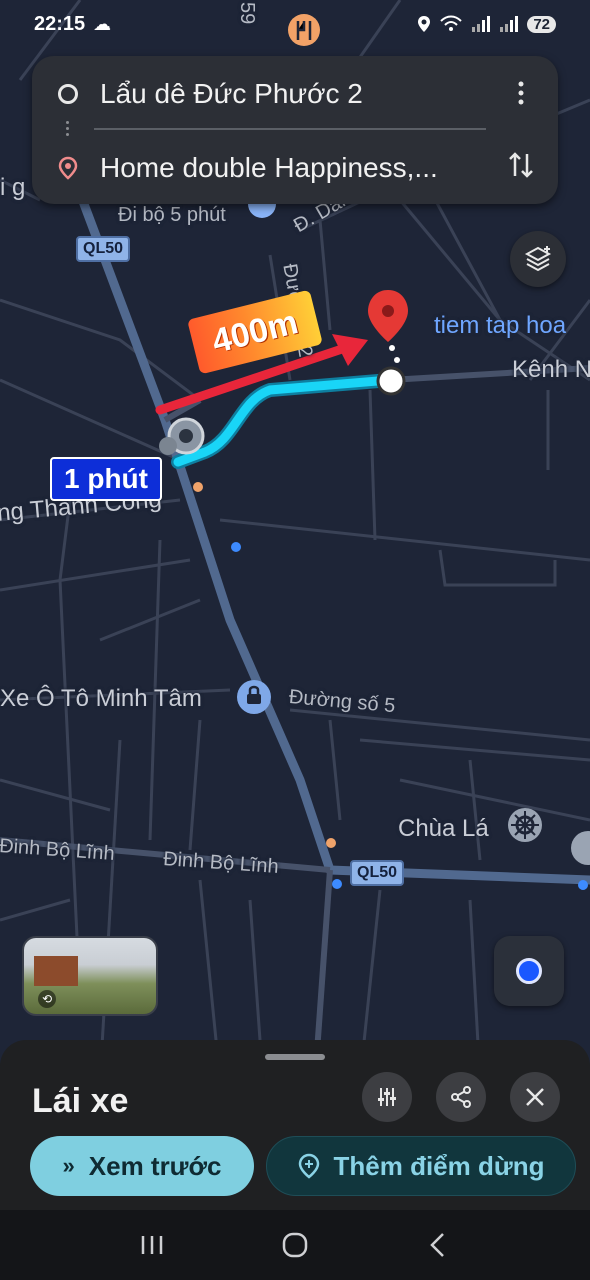 The image size is (590, 1280). Describe the element at coordinates (56, 971) in the screenshot. I see `storefront-image` at that location.